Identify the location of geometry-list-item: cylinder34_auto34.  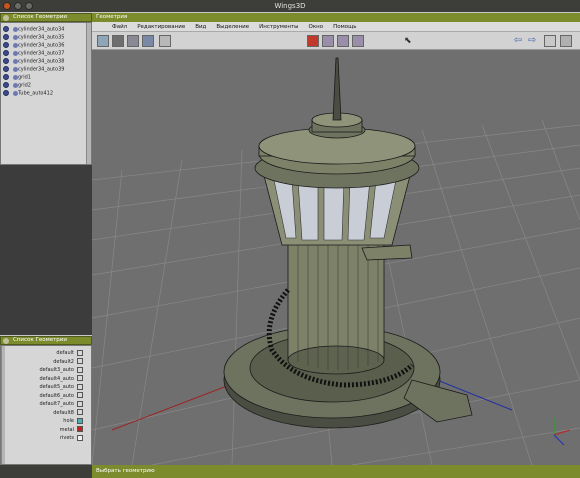
(46, 29).